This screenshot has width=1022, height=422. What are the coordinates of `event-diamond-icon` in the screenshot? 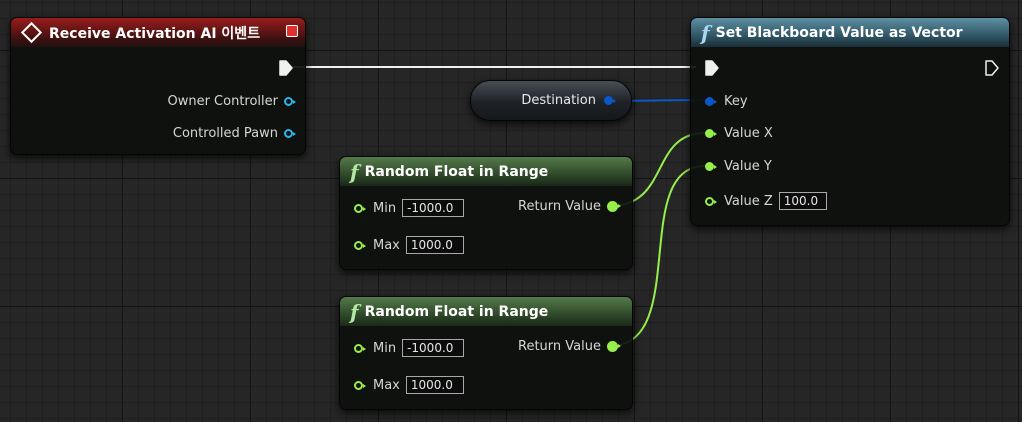 It's located at (31, 32).